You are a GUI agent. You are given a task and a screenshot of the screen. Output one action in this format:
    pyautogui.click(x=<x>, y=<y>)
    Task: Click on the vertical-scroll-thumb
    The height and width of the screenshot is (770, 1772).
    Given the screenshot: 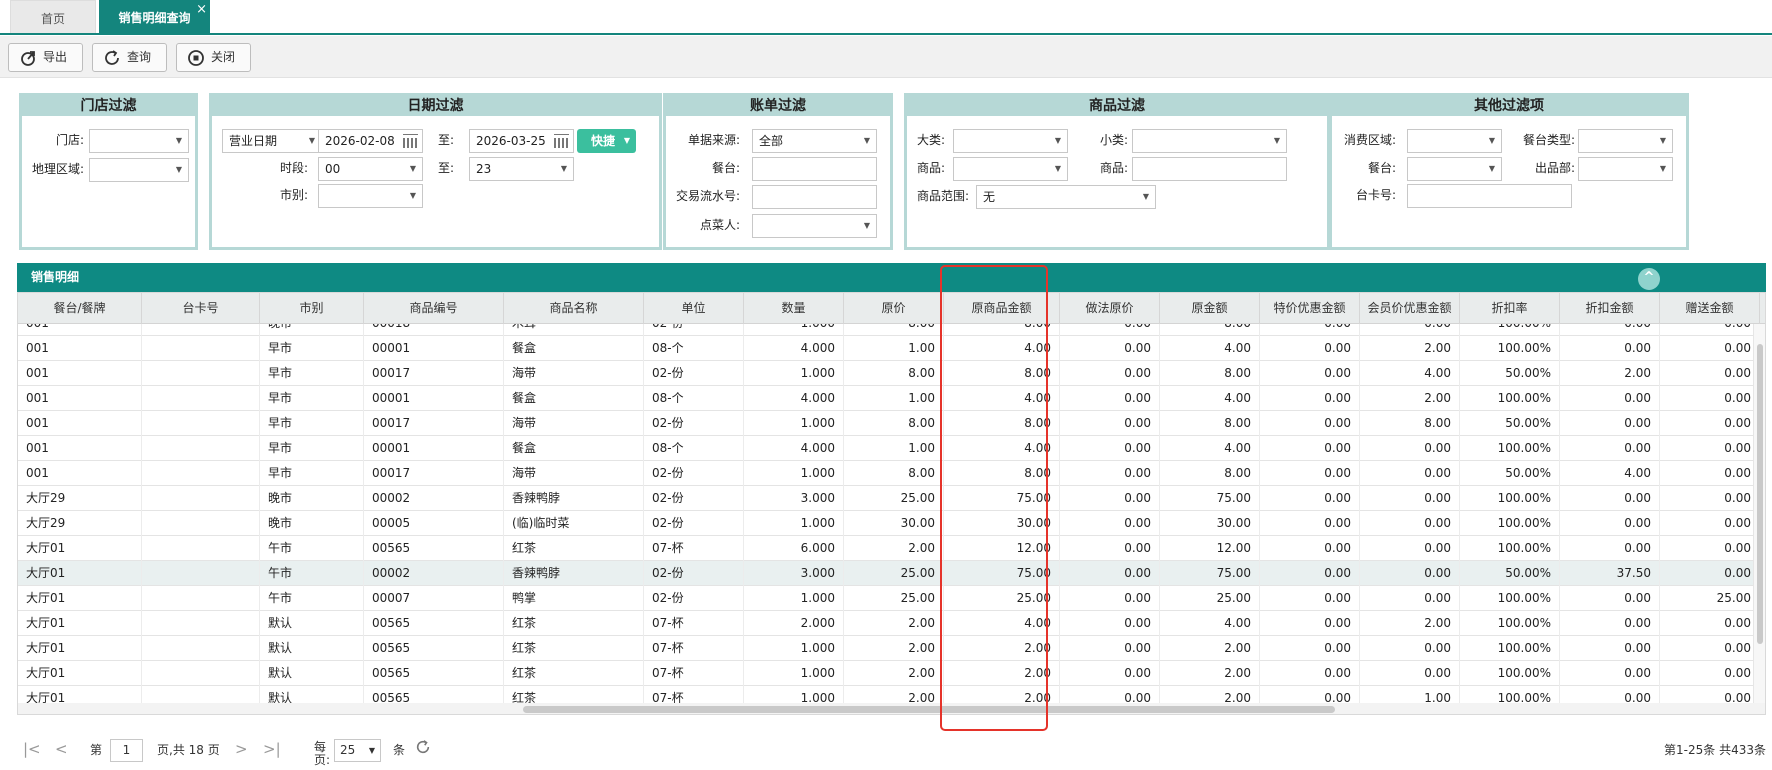 What is the action you would take?
    pyautogui.click(x=1760, y=494)
    